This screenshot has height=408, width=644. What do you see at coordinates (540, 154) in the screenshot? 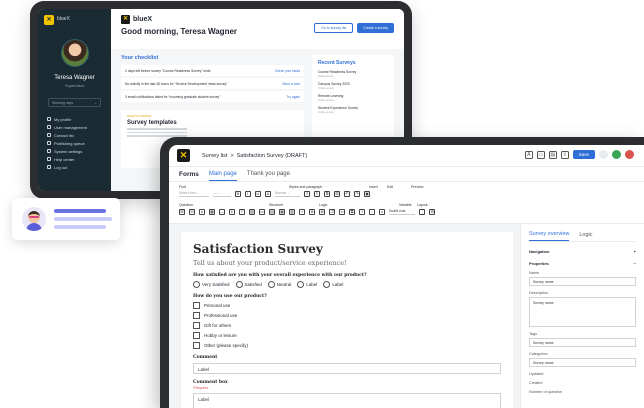
I see `preview-icon: ▭` at bounding box center [540, 154].